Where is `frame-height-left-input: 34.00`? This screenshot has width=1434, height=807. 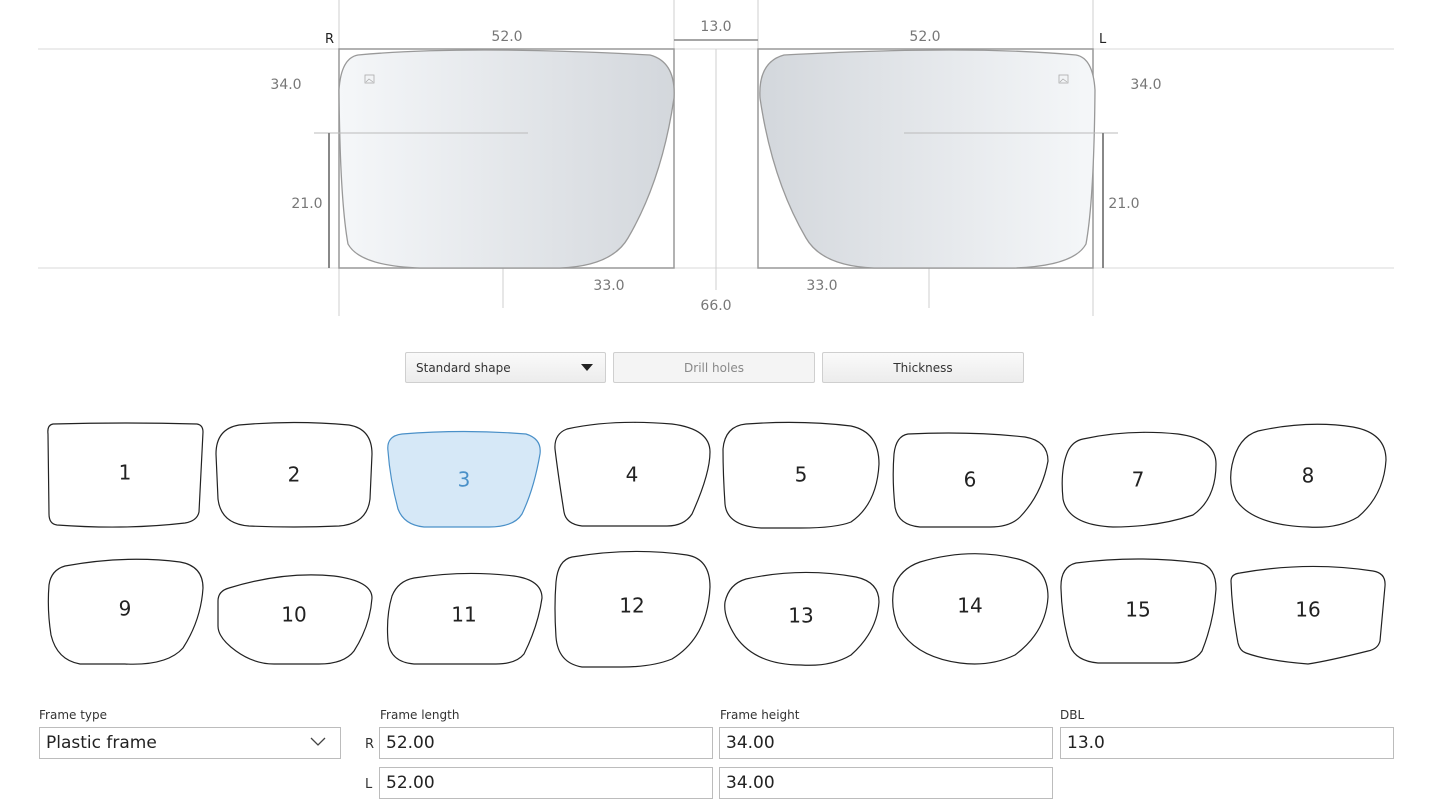 frame-height-left-input: 34.00 is located at coordinates (886, 783).